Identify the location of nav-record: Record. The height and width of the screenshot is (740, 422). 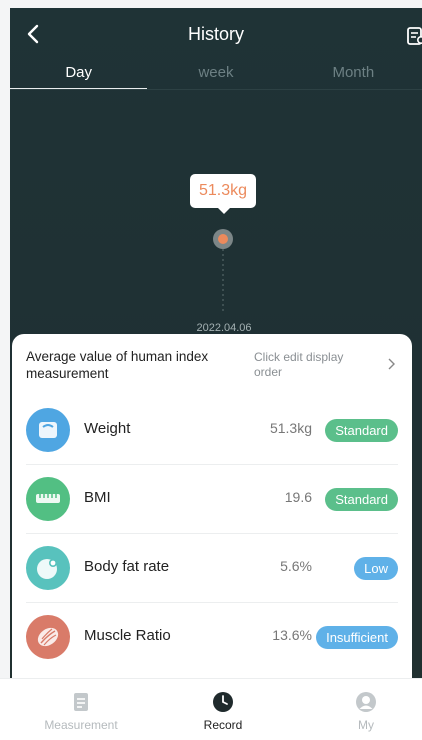
(223, 711).